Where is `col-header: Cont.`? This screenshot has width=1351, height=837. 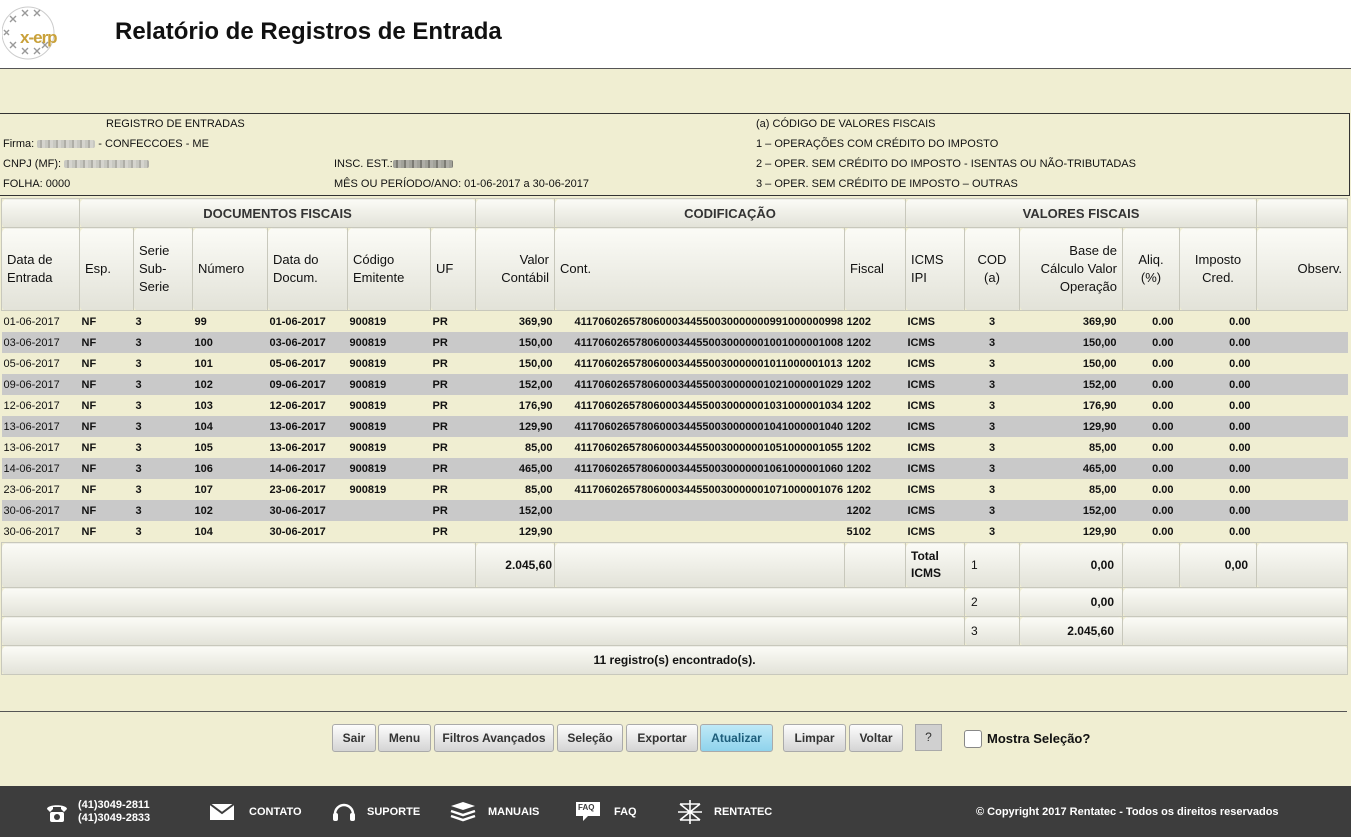 col-header: Cont. is located at coordinates (699, 269).